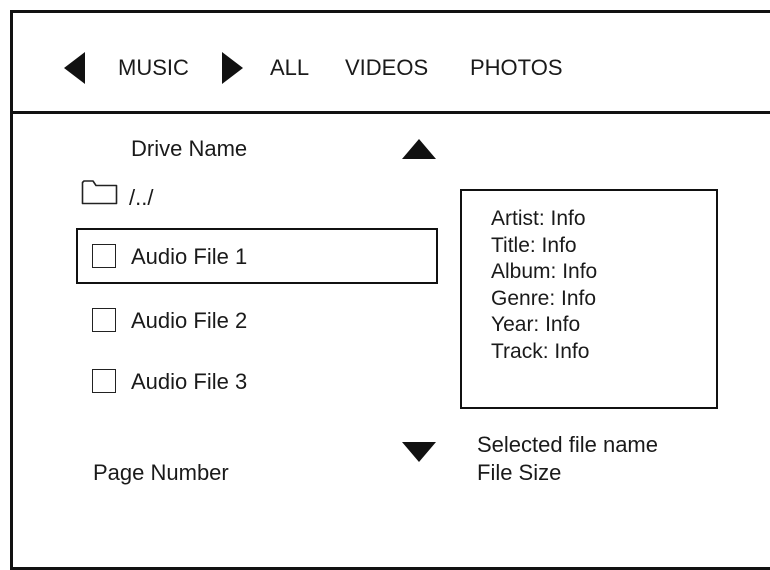 Image resolution: width=770 pixels, height=570 pixels. Describe the element at coordinates (161, 472) in the screenshot. I see `page-number-label: Page Number` at that location.